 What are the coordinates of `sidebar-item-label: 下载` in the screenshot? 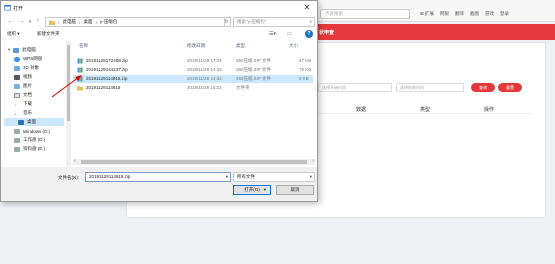 It's located at (27, 103).